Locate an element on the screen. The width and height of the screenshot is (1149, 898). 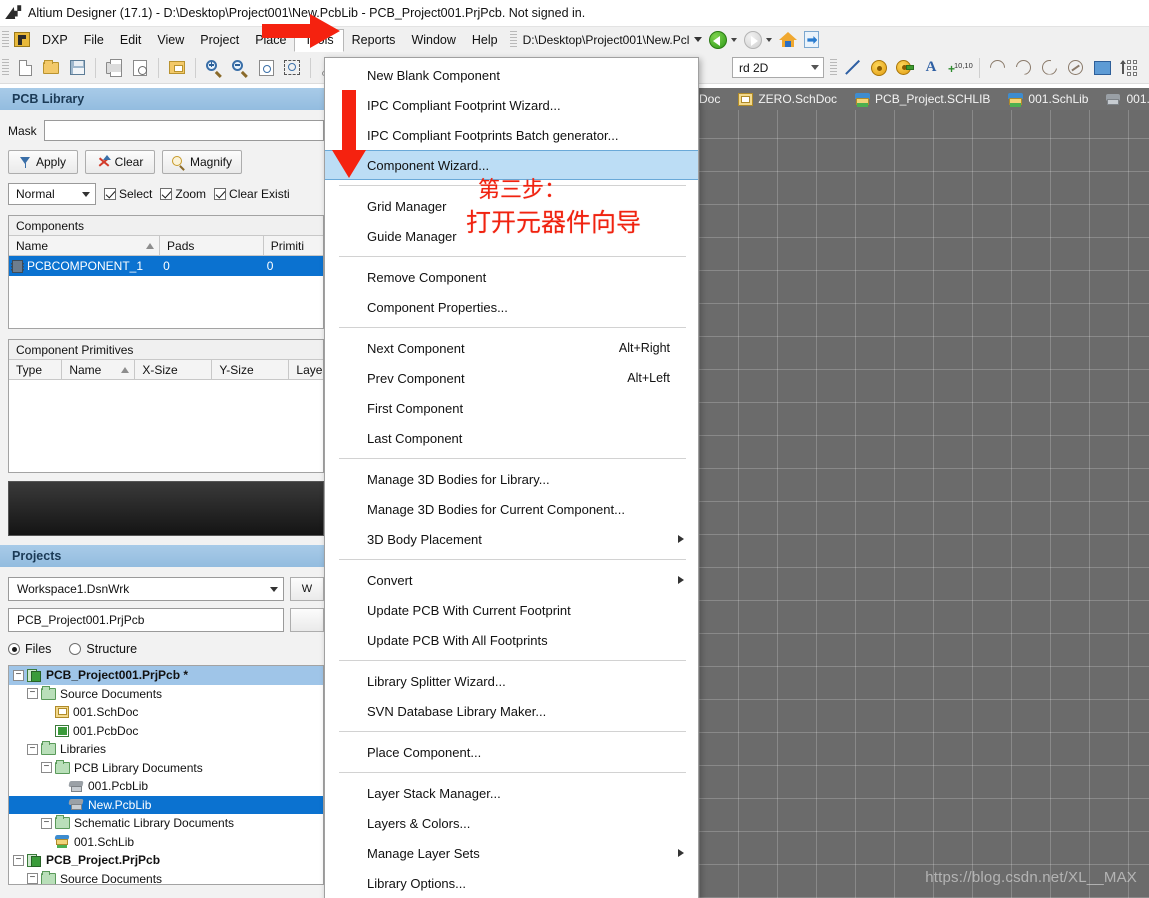
project-select: PCB_Project001.PrjPcb is located at coordinates (146, 620).